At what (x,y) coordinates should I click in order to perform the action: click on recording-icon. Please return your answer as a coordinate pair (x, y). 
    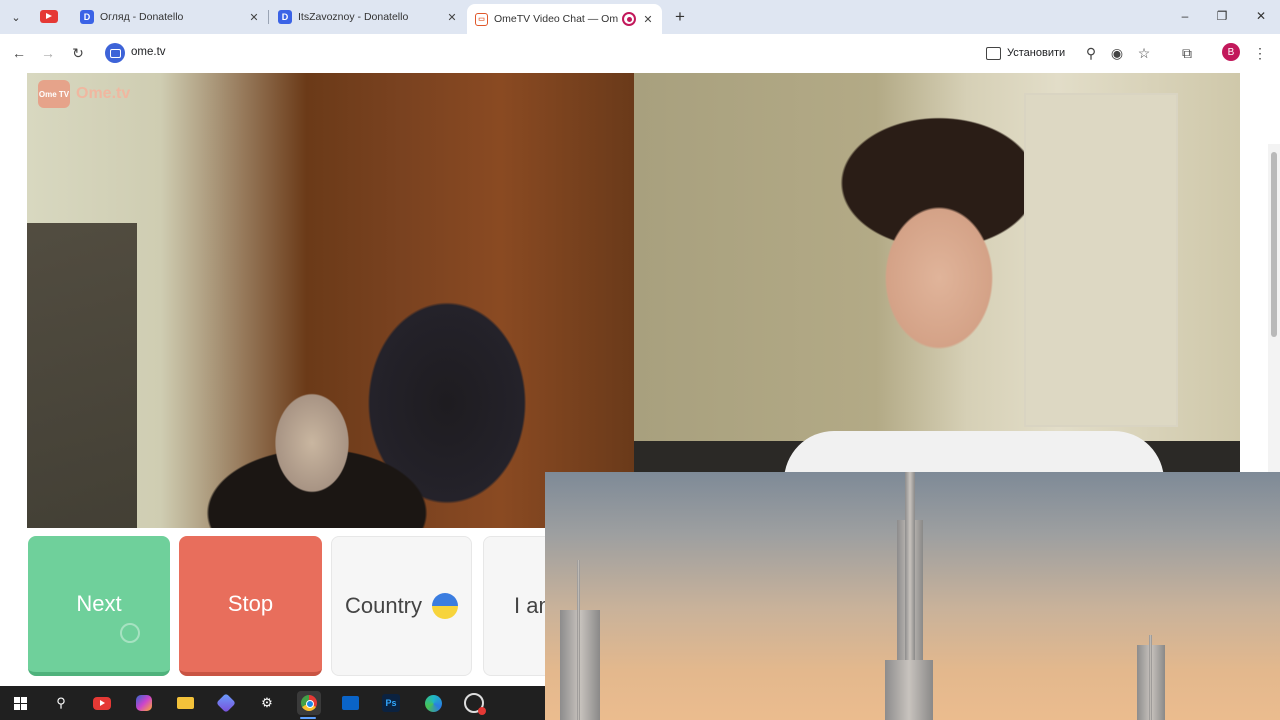
    Looking at the image, I should click on (629, 19).